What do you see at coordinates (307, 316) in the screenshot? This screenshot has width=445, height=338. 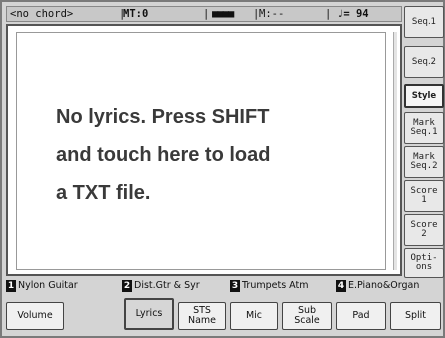 I see `tab-sub-scale: Sub Scale` at bounding box center [307, 316].